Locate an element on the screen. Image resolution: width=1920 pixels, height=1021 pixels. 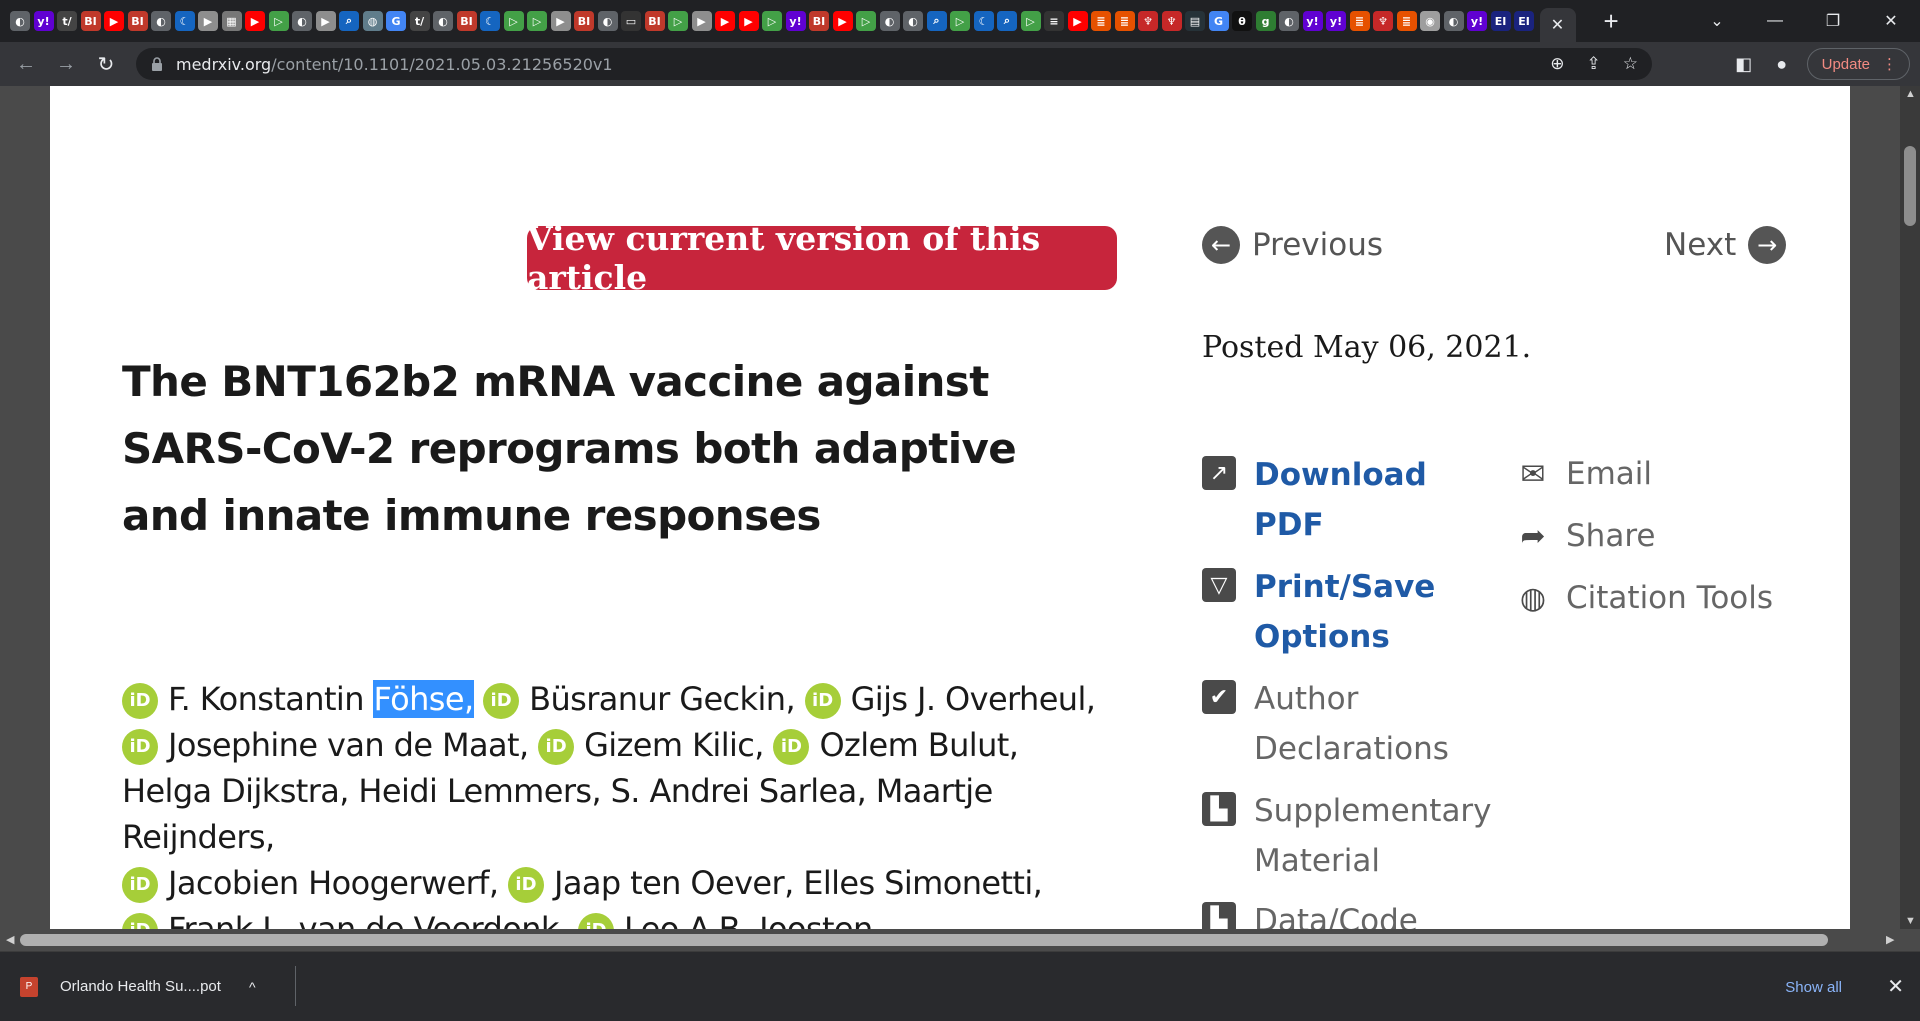
author-name: F. Konstantin is located at coordinates (266, 699).